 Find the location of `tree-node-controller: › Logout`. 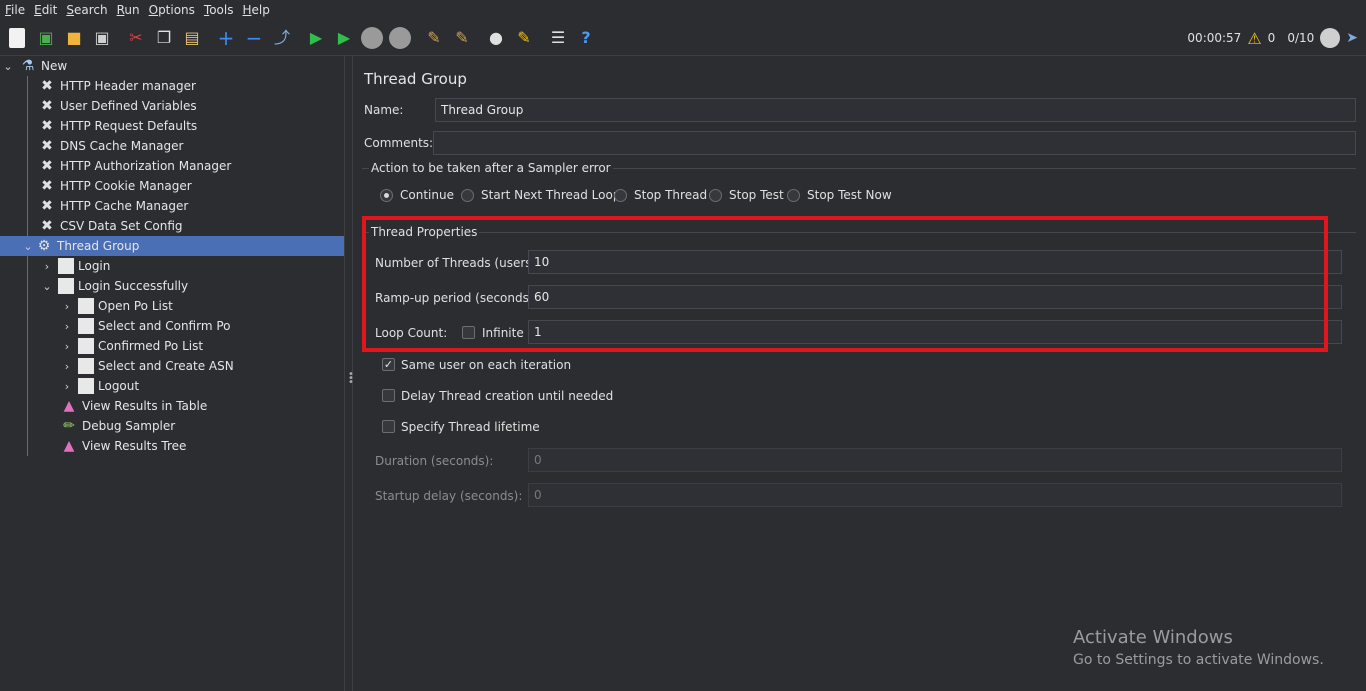

tree-node-controller: › Logout is located at coordinates (99, 386).